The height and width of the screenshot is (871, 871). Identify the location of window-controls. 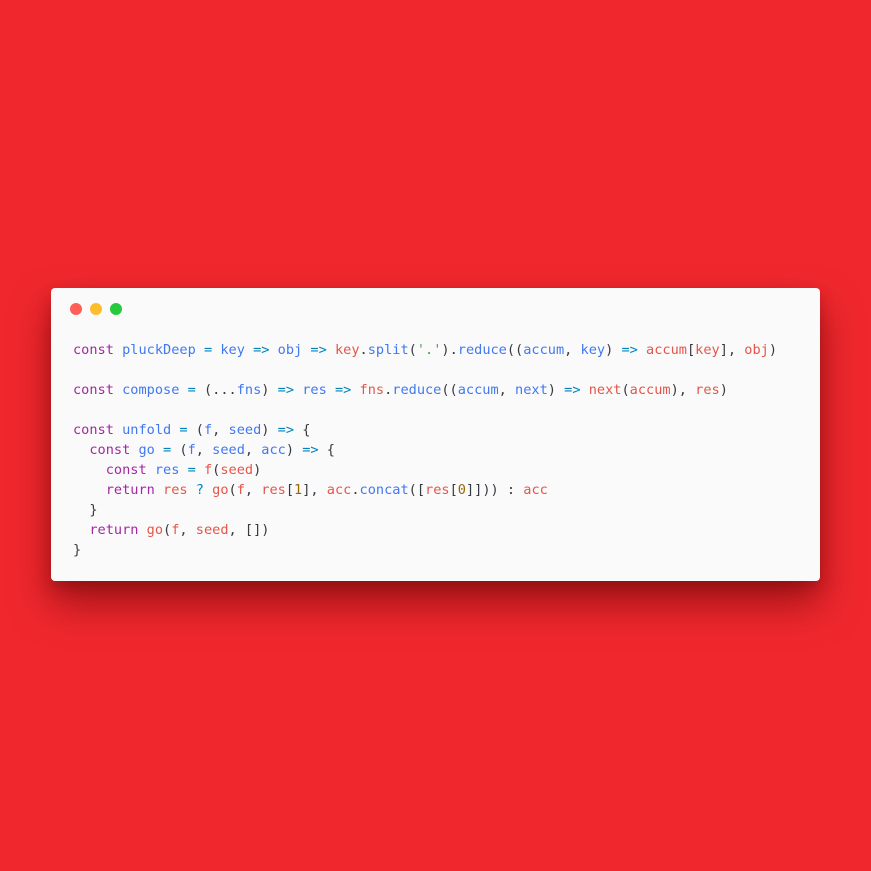
(96, 309).